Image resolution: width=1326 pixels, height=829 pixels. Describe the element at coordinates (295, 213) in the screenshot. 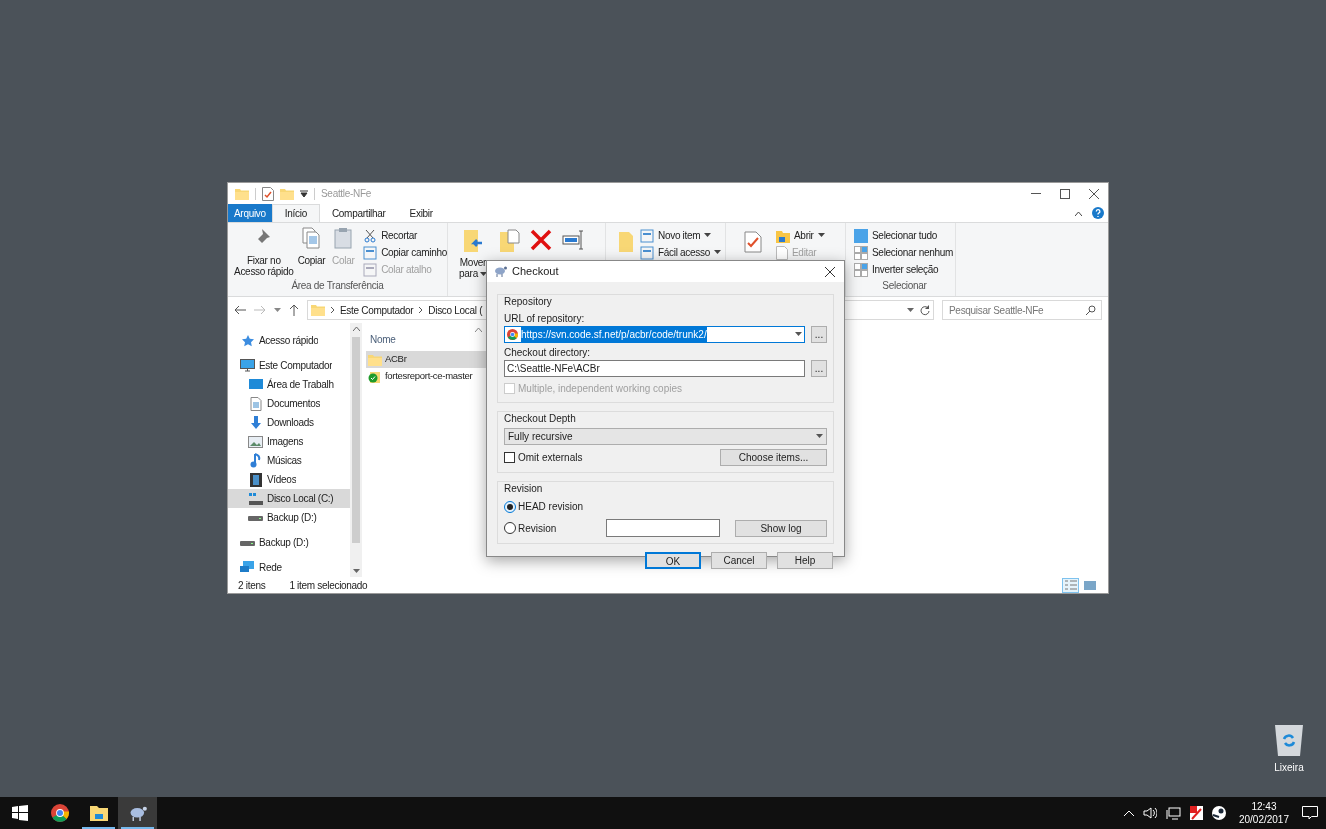

I see `ribbon-tab: Início` at that location.